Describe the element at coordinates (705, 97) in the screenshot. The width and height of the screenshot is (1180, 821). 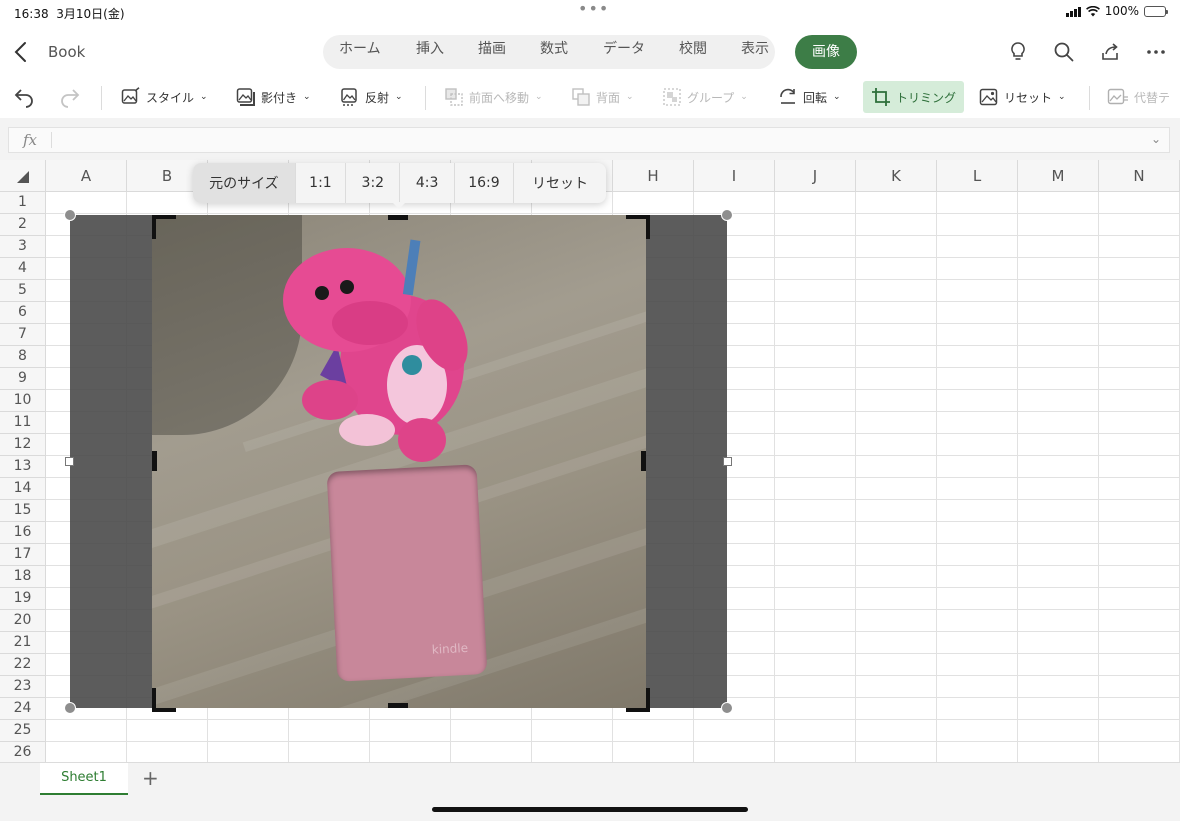
I see `group-button: グループ ⌄` at that location.